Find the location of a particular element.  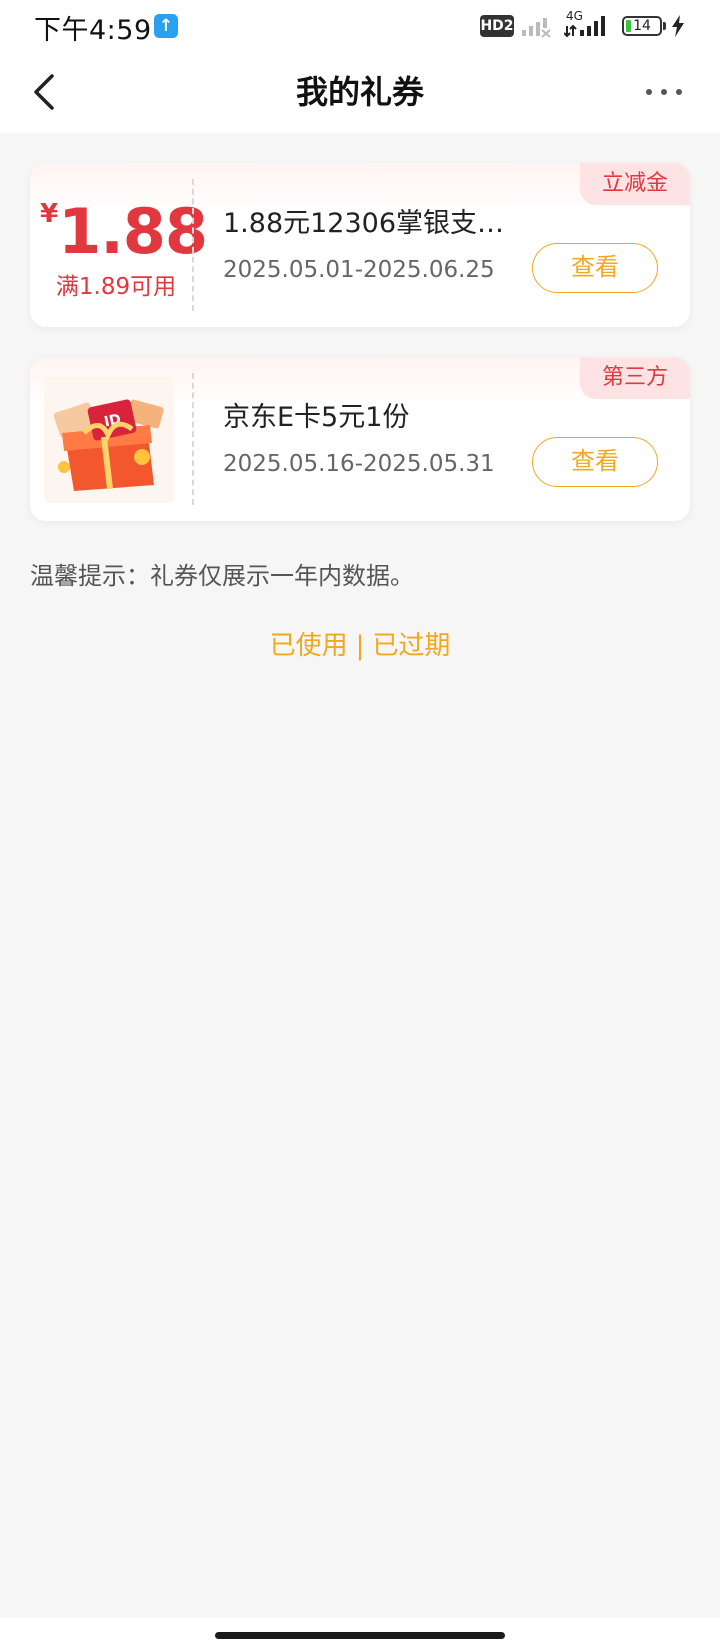

more-button is located at coordinates (664, 92).